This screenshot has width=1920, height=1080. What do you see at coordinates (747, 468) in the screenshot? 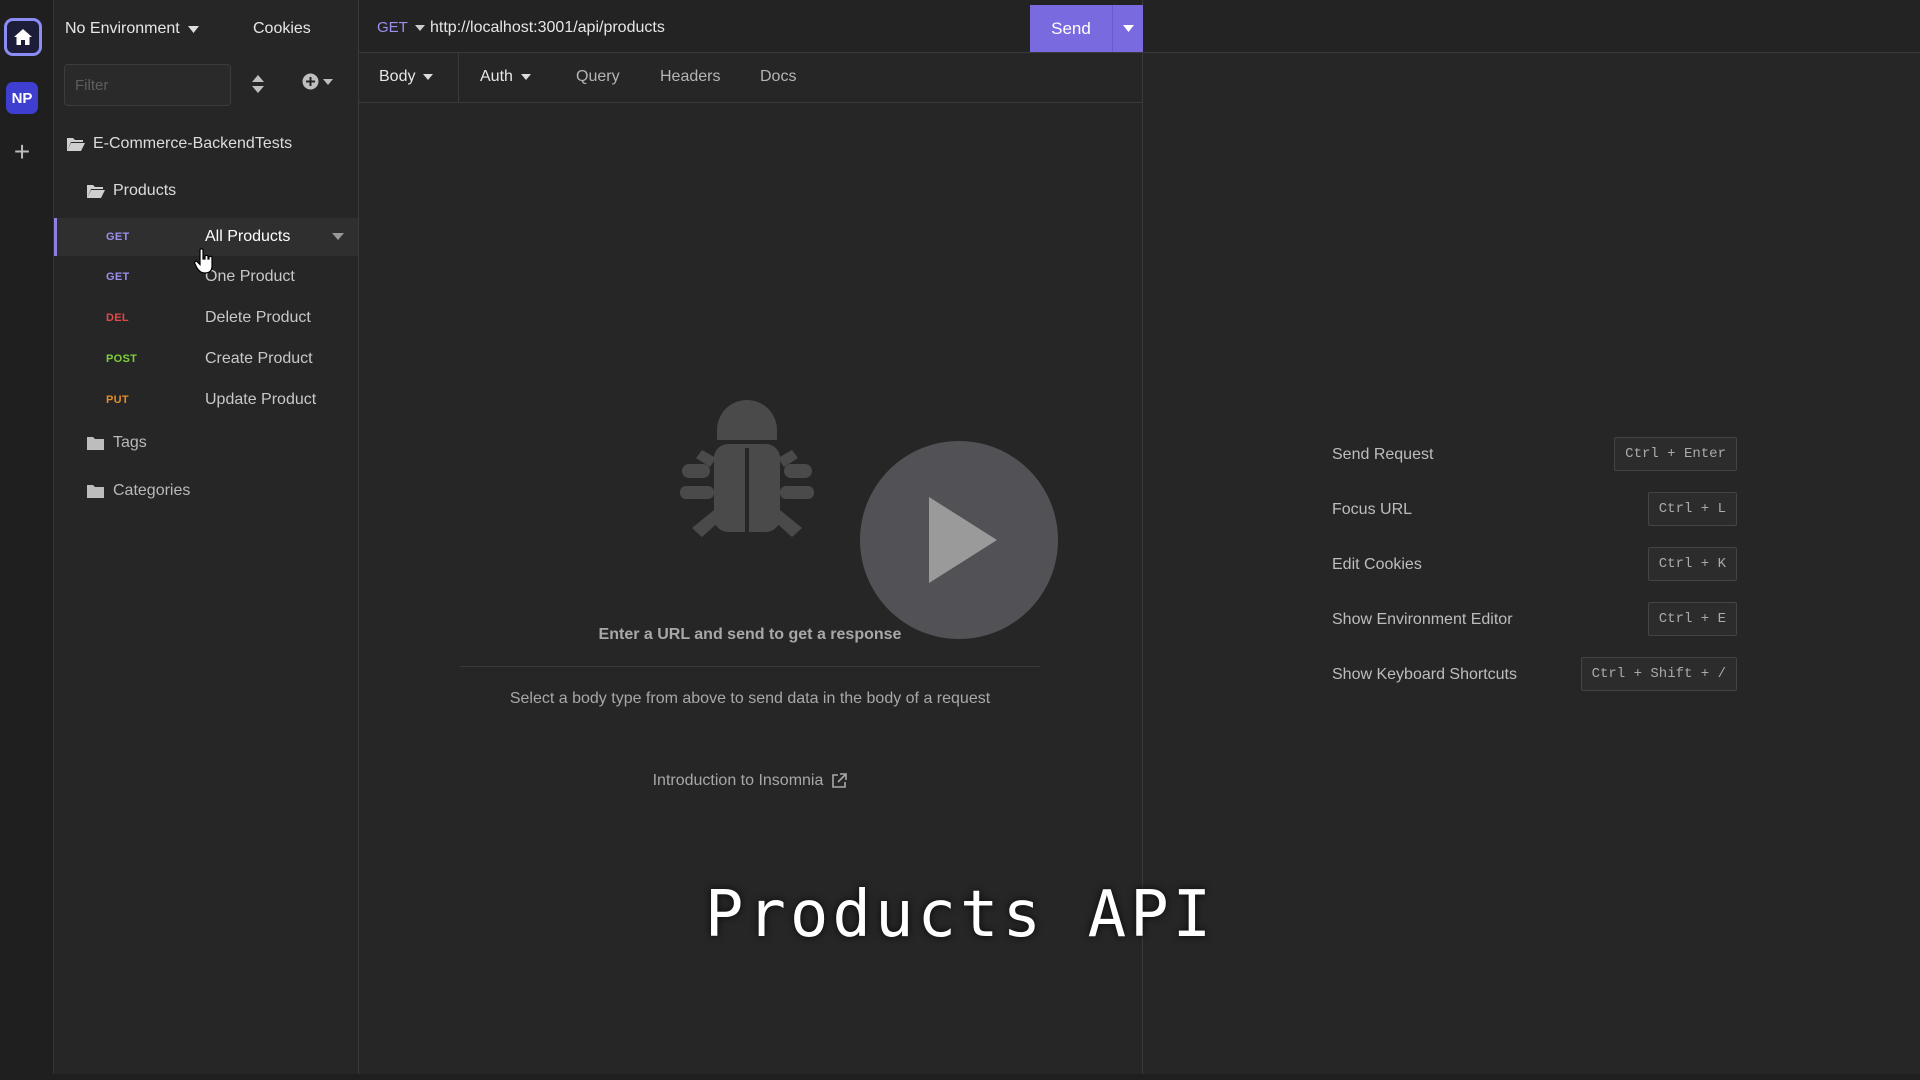
I see `bug-icon` at bounding box center [747, 468].